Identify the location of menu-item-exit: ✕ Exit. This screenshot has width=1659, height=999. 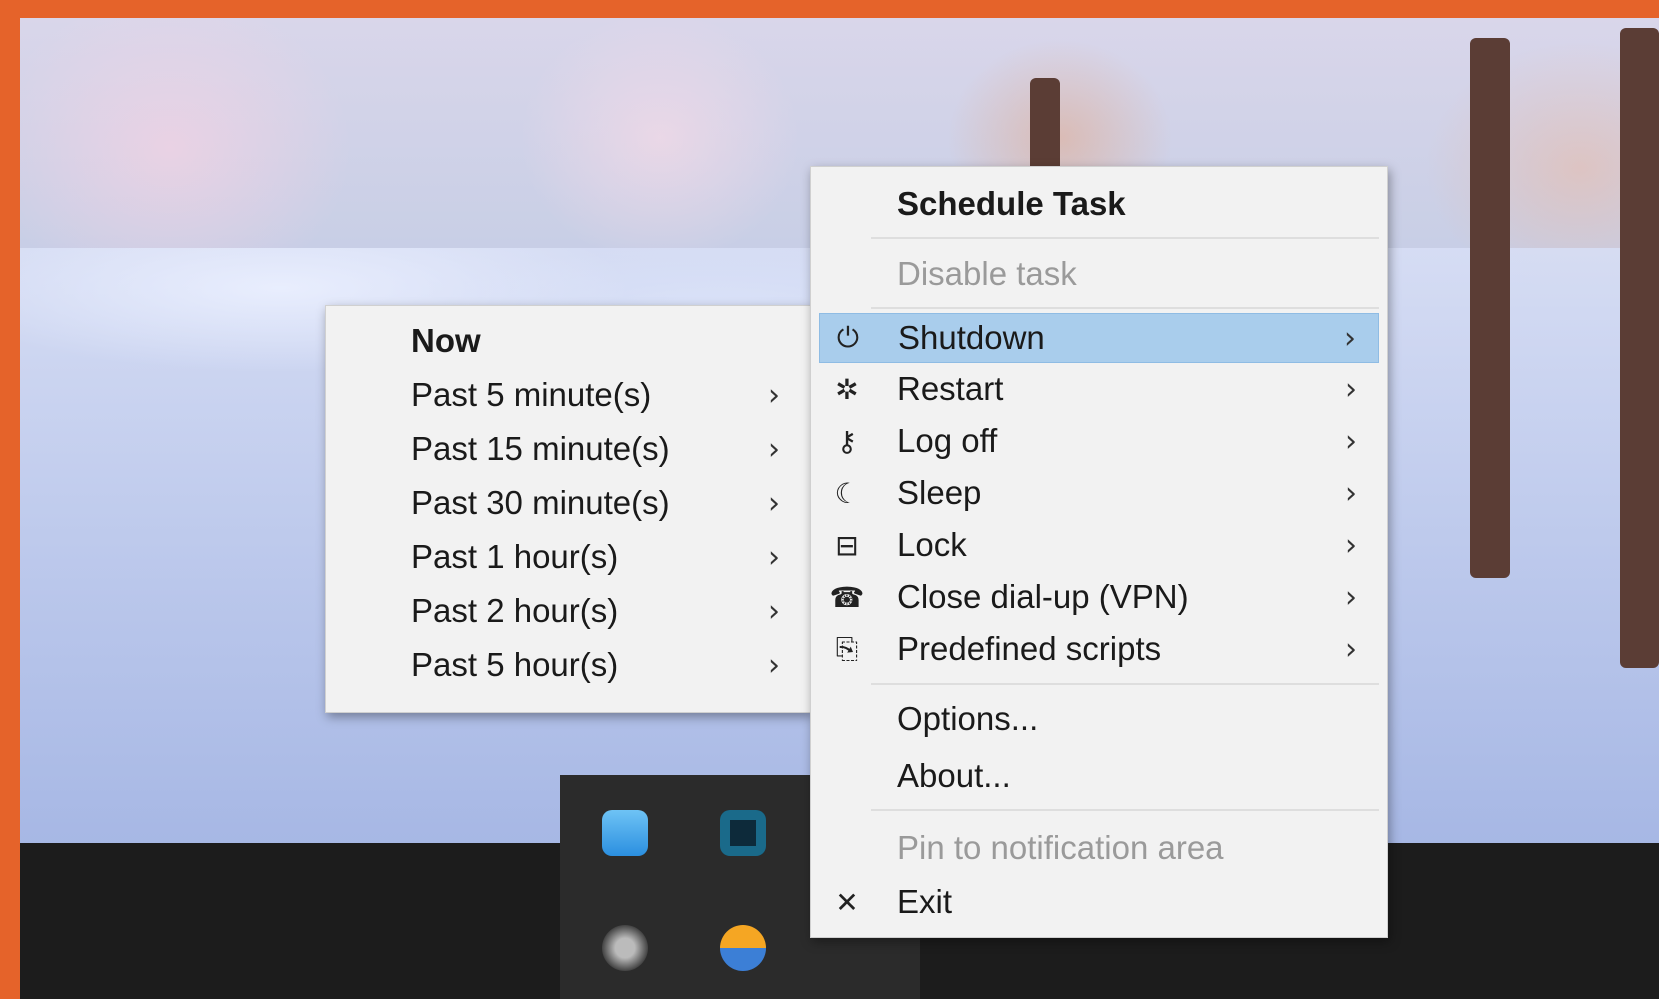
(1099, 902).